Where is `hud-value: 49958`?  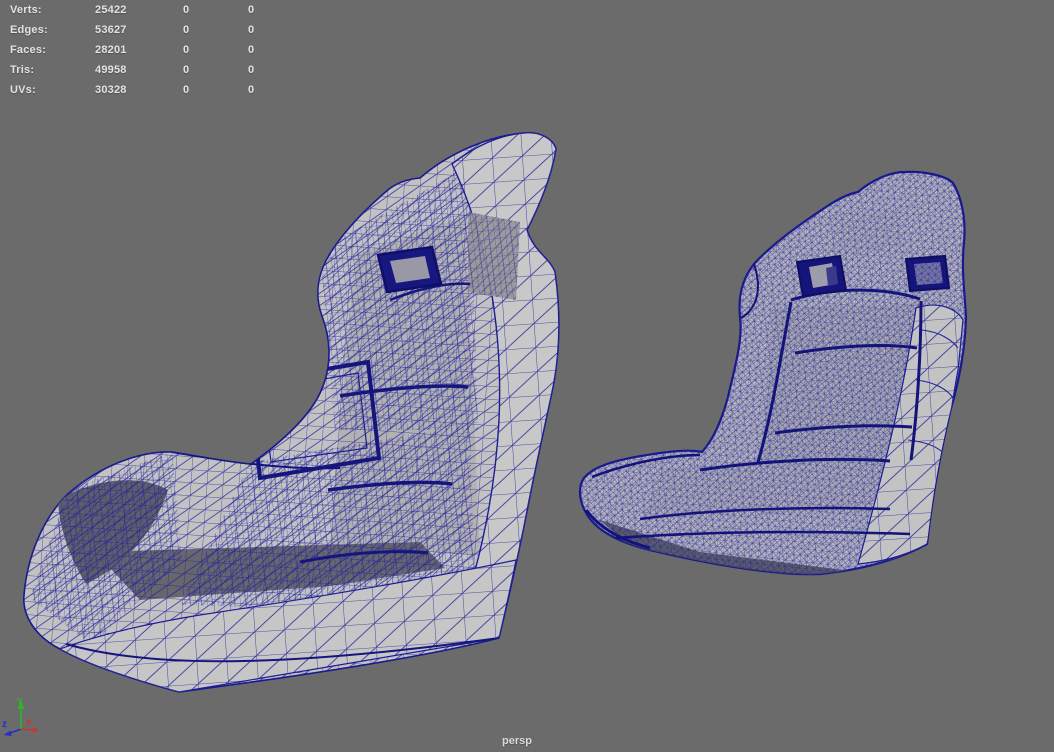
hud-value: 49958 is located at coordinates (111, 70).